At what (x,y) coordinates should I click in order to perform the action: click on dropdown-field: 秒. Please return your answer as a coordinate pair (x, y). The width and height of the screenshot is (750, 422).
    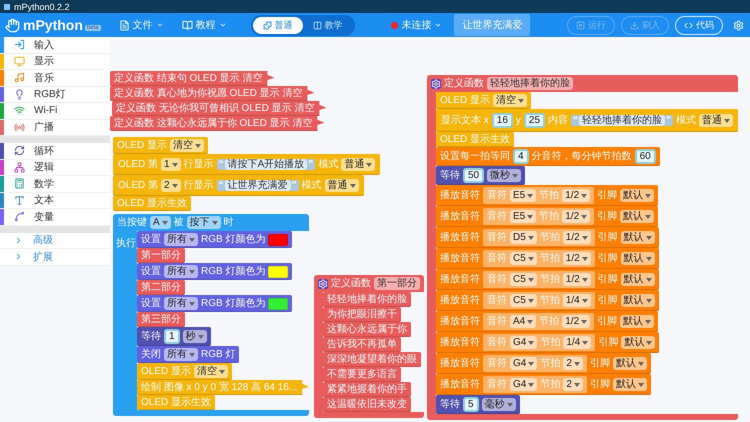
    Looking at the image, I should click on (194, 336).